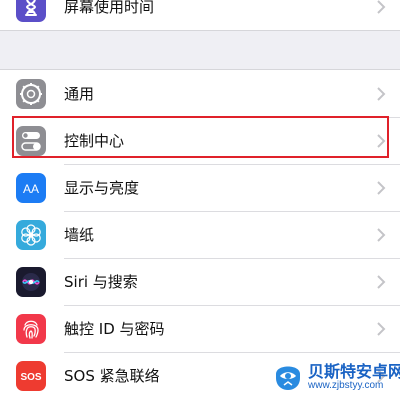  I want to click on siri-icon, so click(31, 282).